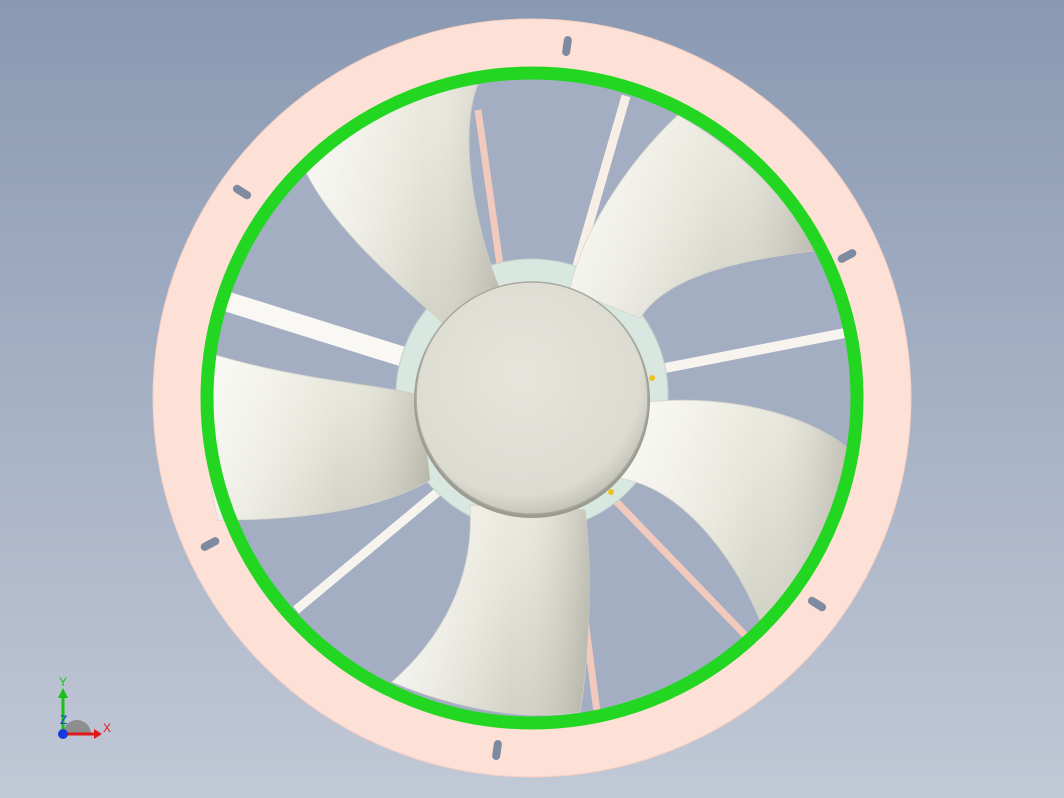 The image size is (1064, 798). I want to click on triad-x-arrow, so click(98, 734).